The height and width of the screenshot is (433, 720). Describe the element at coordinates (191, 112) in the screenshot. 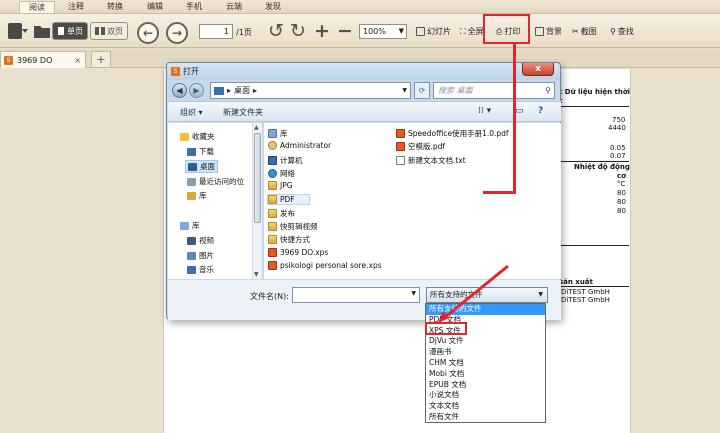

I see `organize-button: 组织 ▾` at that location.